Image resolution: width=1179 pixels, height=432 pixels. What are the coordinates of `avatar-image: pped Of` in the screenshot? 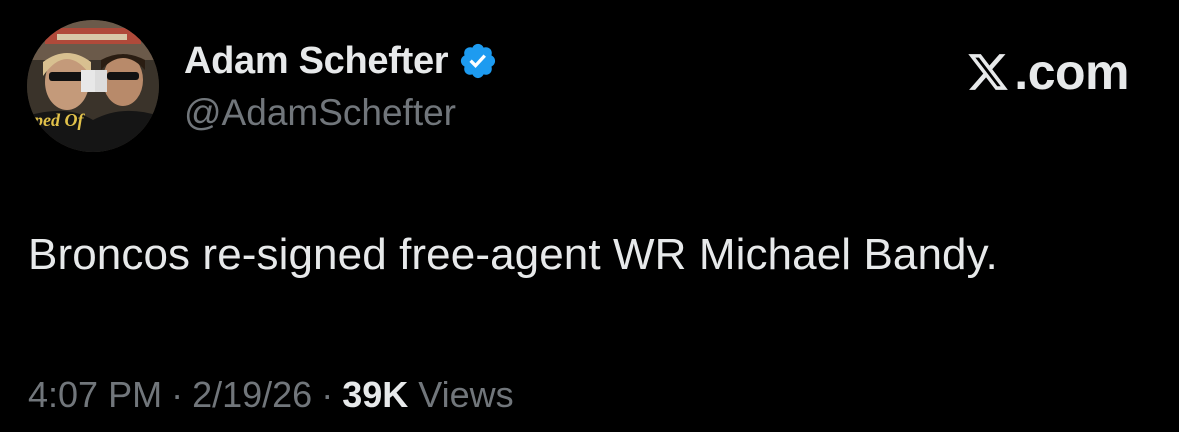 It's located at (93, 86).